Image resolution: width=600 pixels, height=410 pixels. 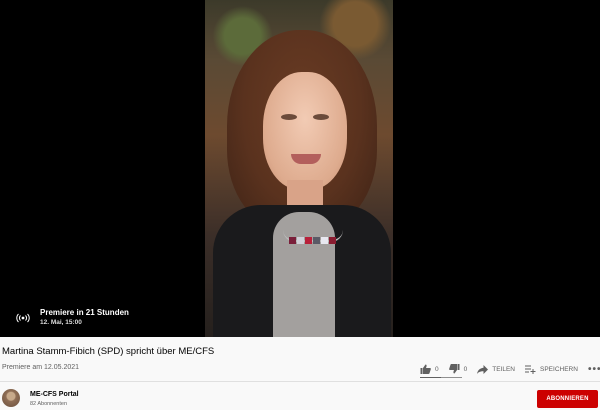 I want to click on share-button: TEILEN, so click(x=496, y=369).